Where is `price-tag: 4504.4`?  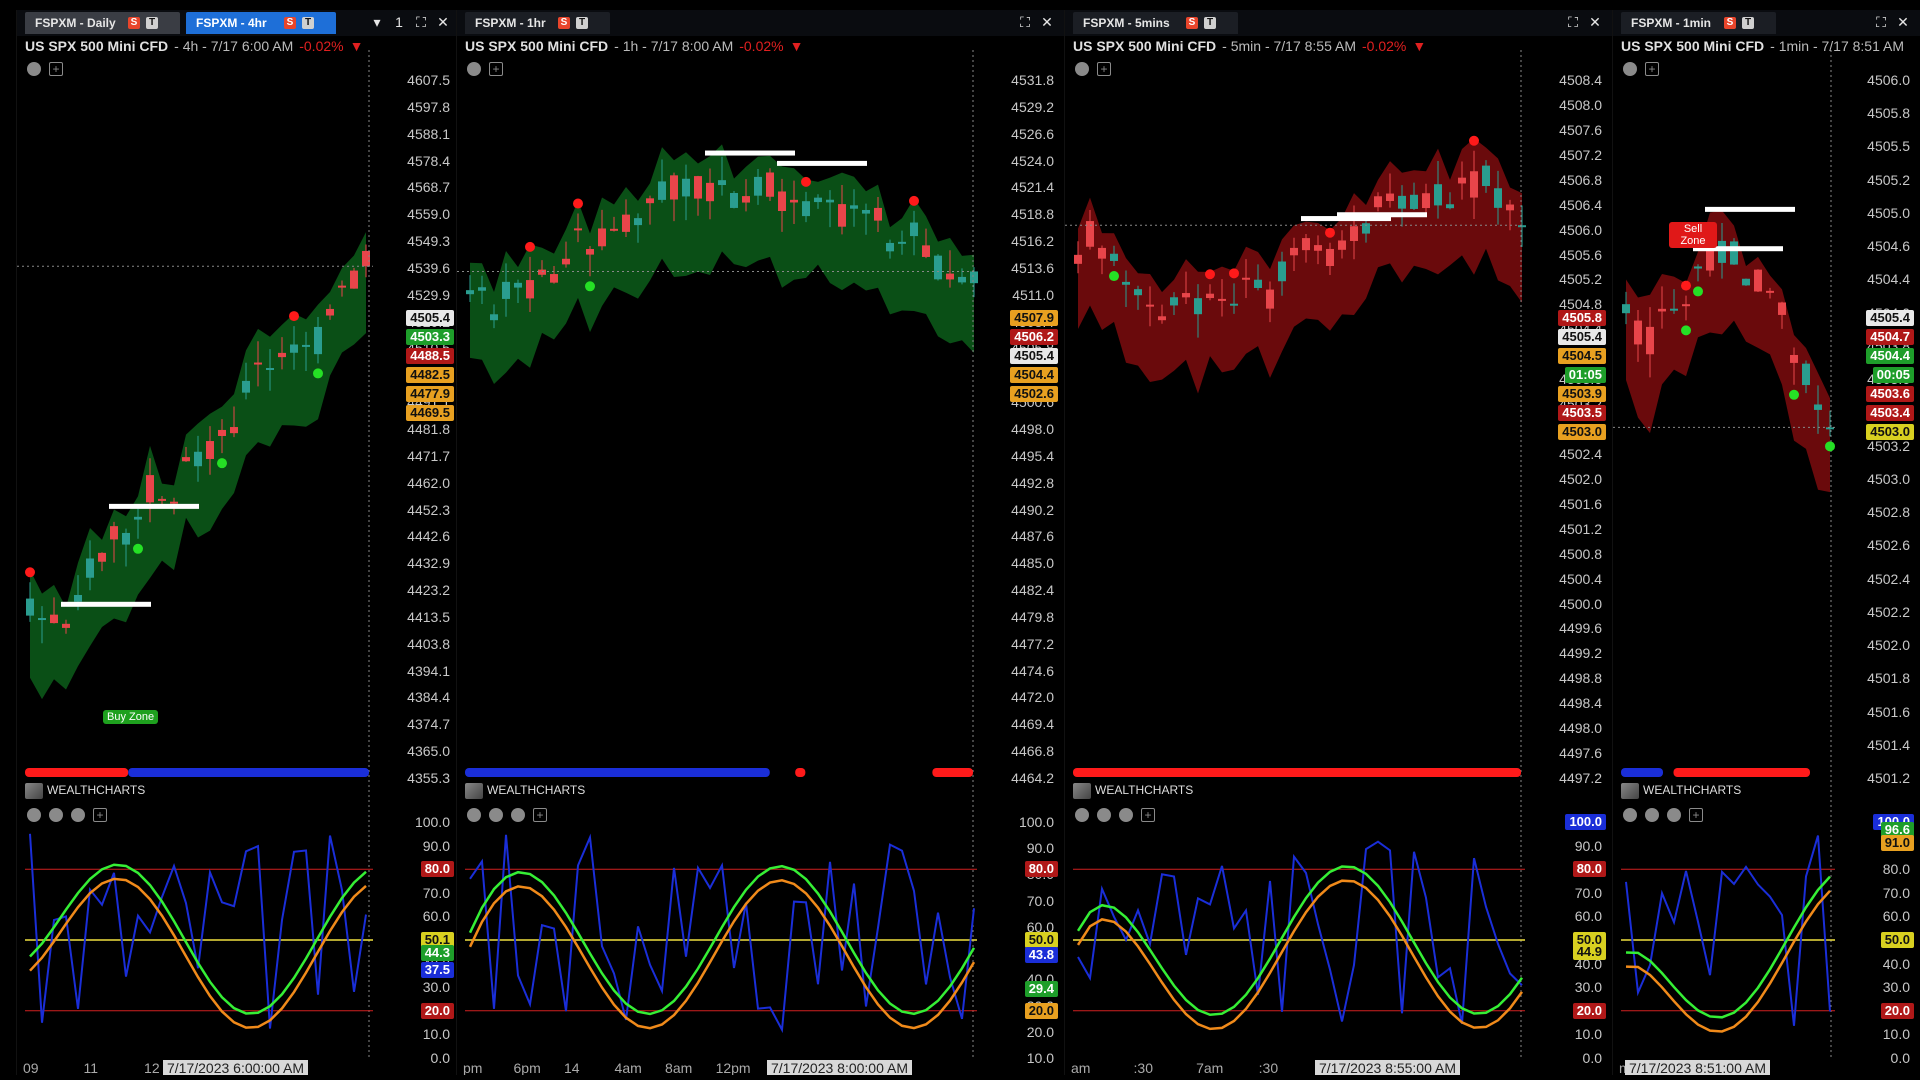 price-tag: 4504.4 is located at coordinates (1890, 356).